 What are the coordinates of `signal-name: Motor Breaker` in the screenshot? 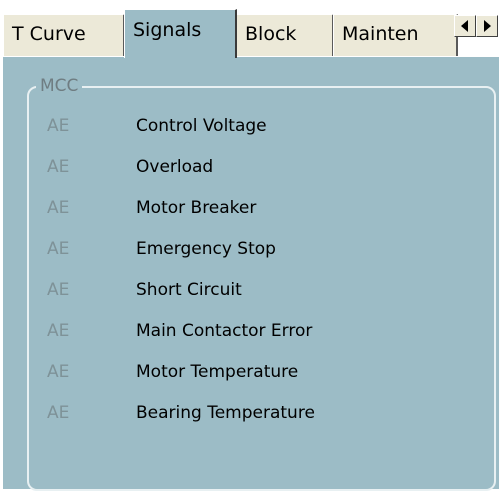 It's located at (196, 208).